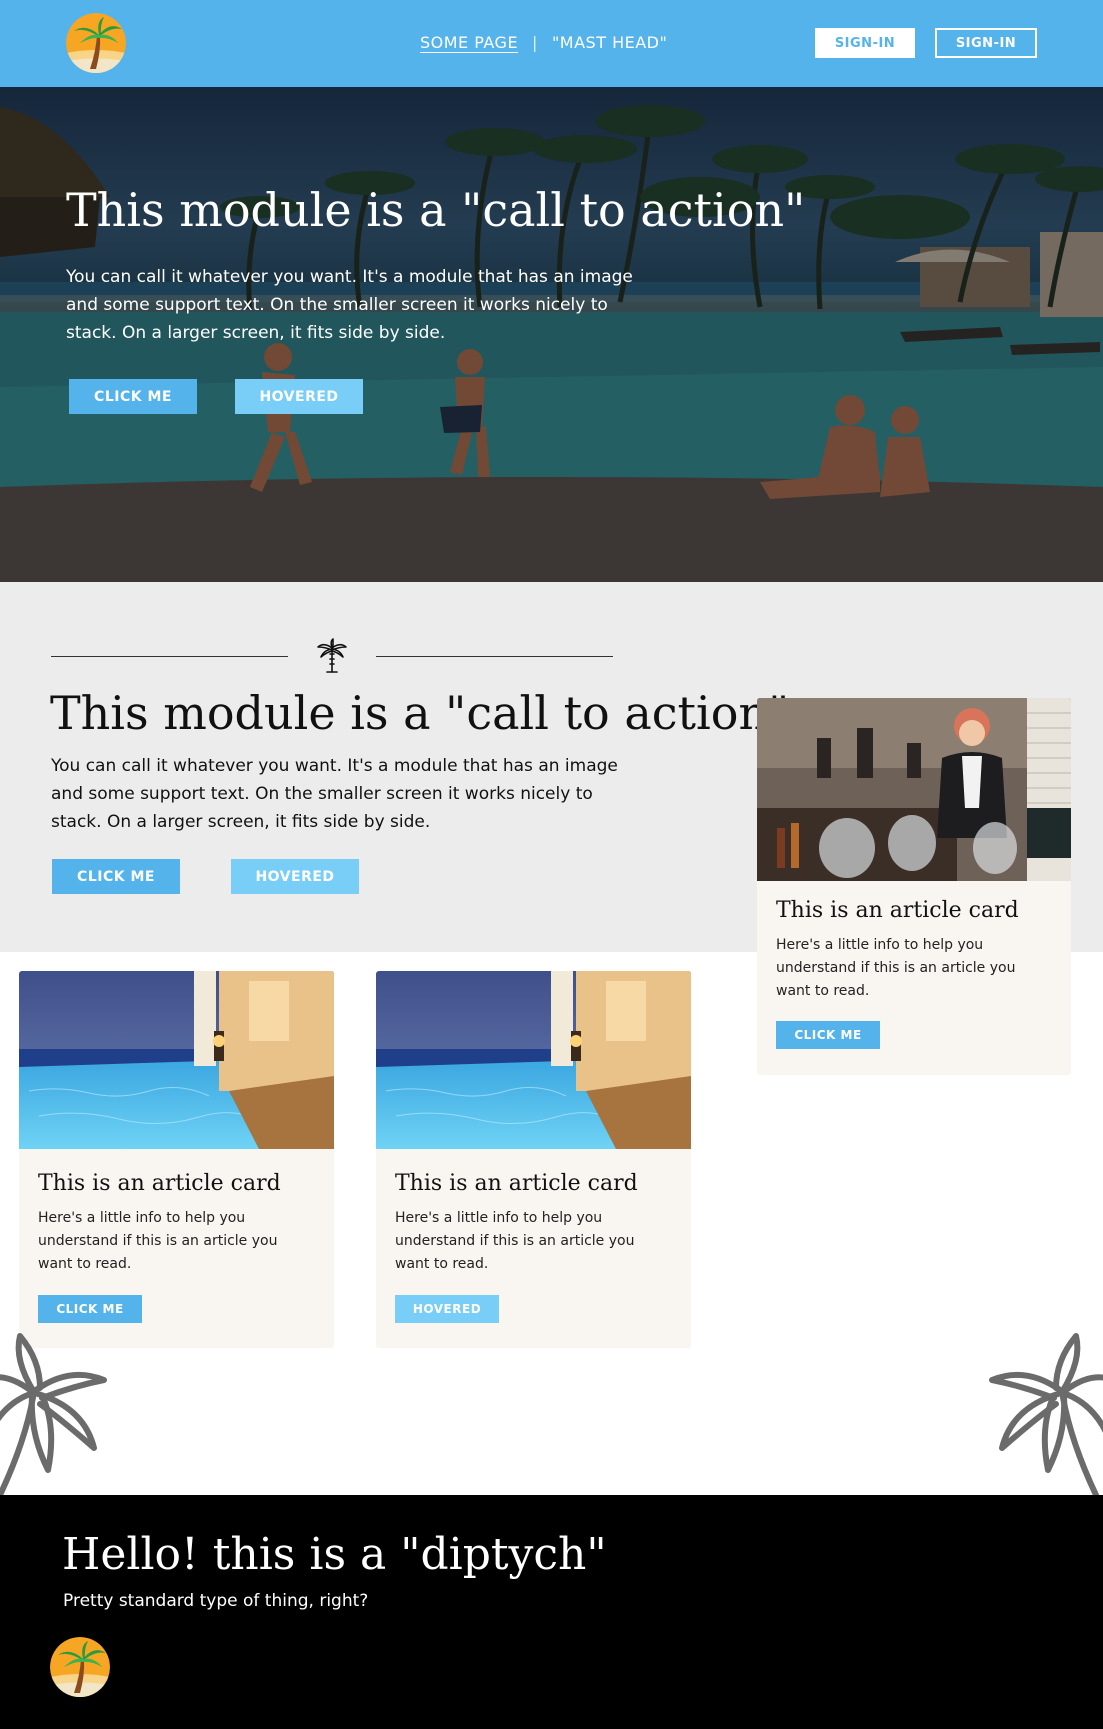 The height and width of the screenshot is (1729, 1103). Describe the element at coordinates (469, 42) in the screenshot. I see `nav-link-some-page: SOME PAGE` at that location.